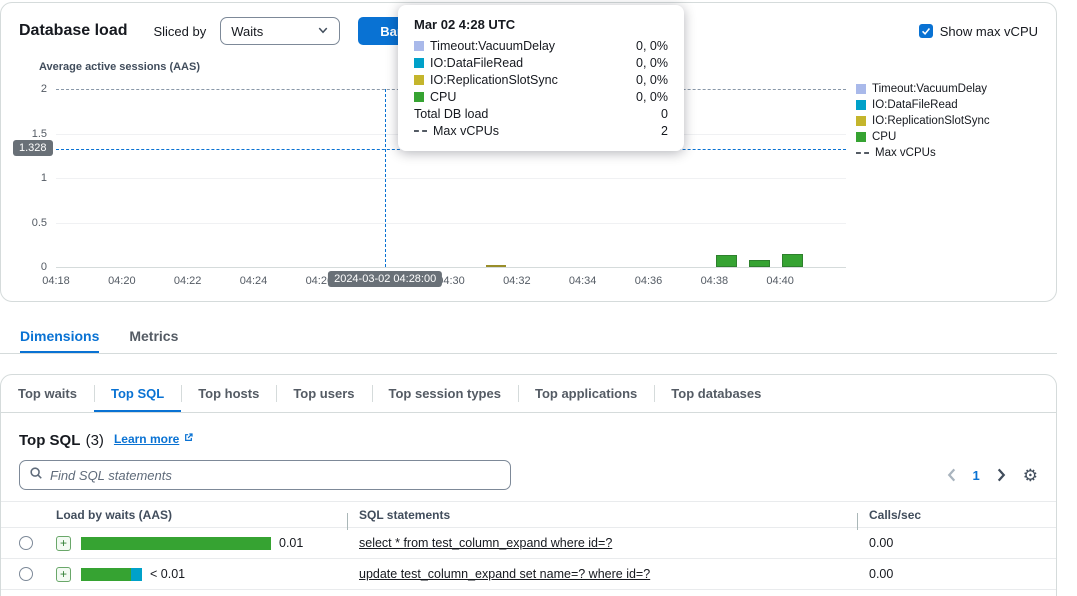 The image size is (1077, 596). I want to click on column-header-calls: Calls/sec, so click(956, 519).